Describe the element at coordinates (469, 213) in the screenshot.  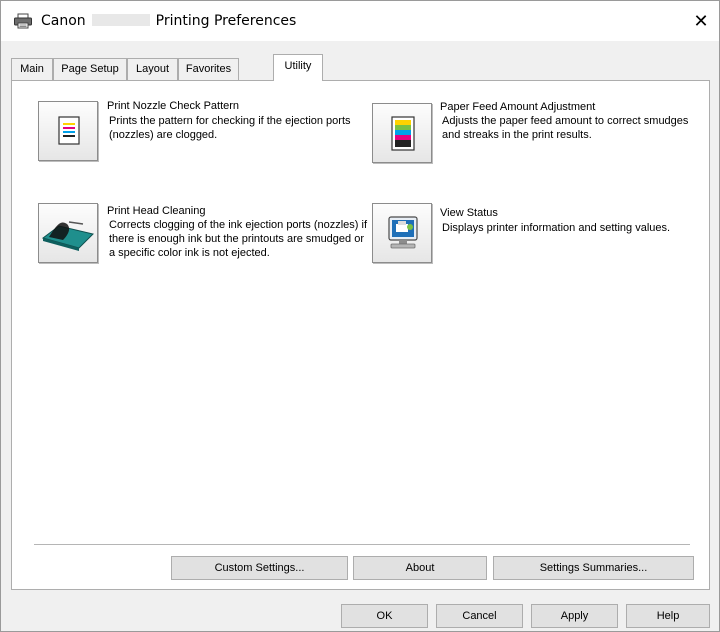
I see `view-status-title: View Status` at that location.